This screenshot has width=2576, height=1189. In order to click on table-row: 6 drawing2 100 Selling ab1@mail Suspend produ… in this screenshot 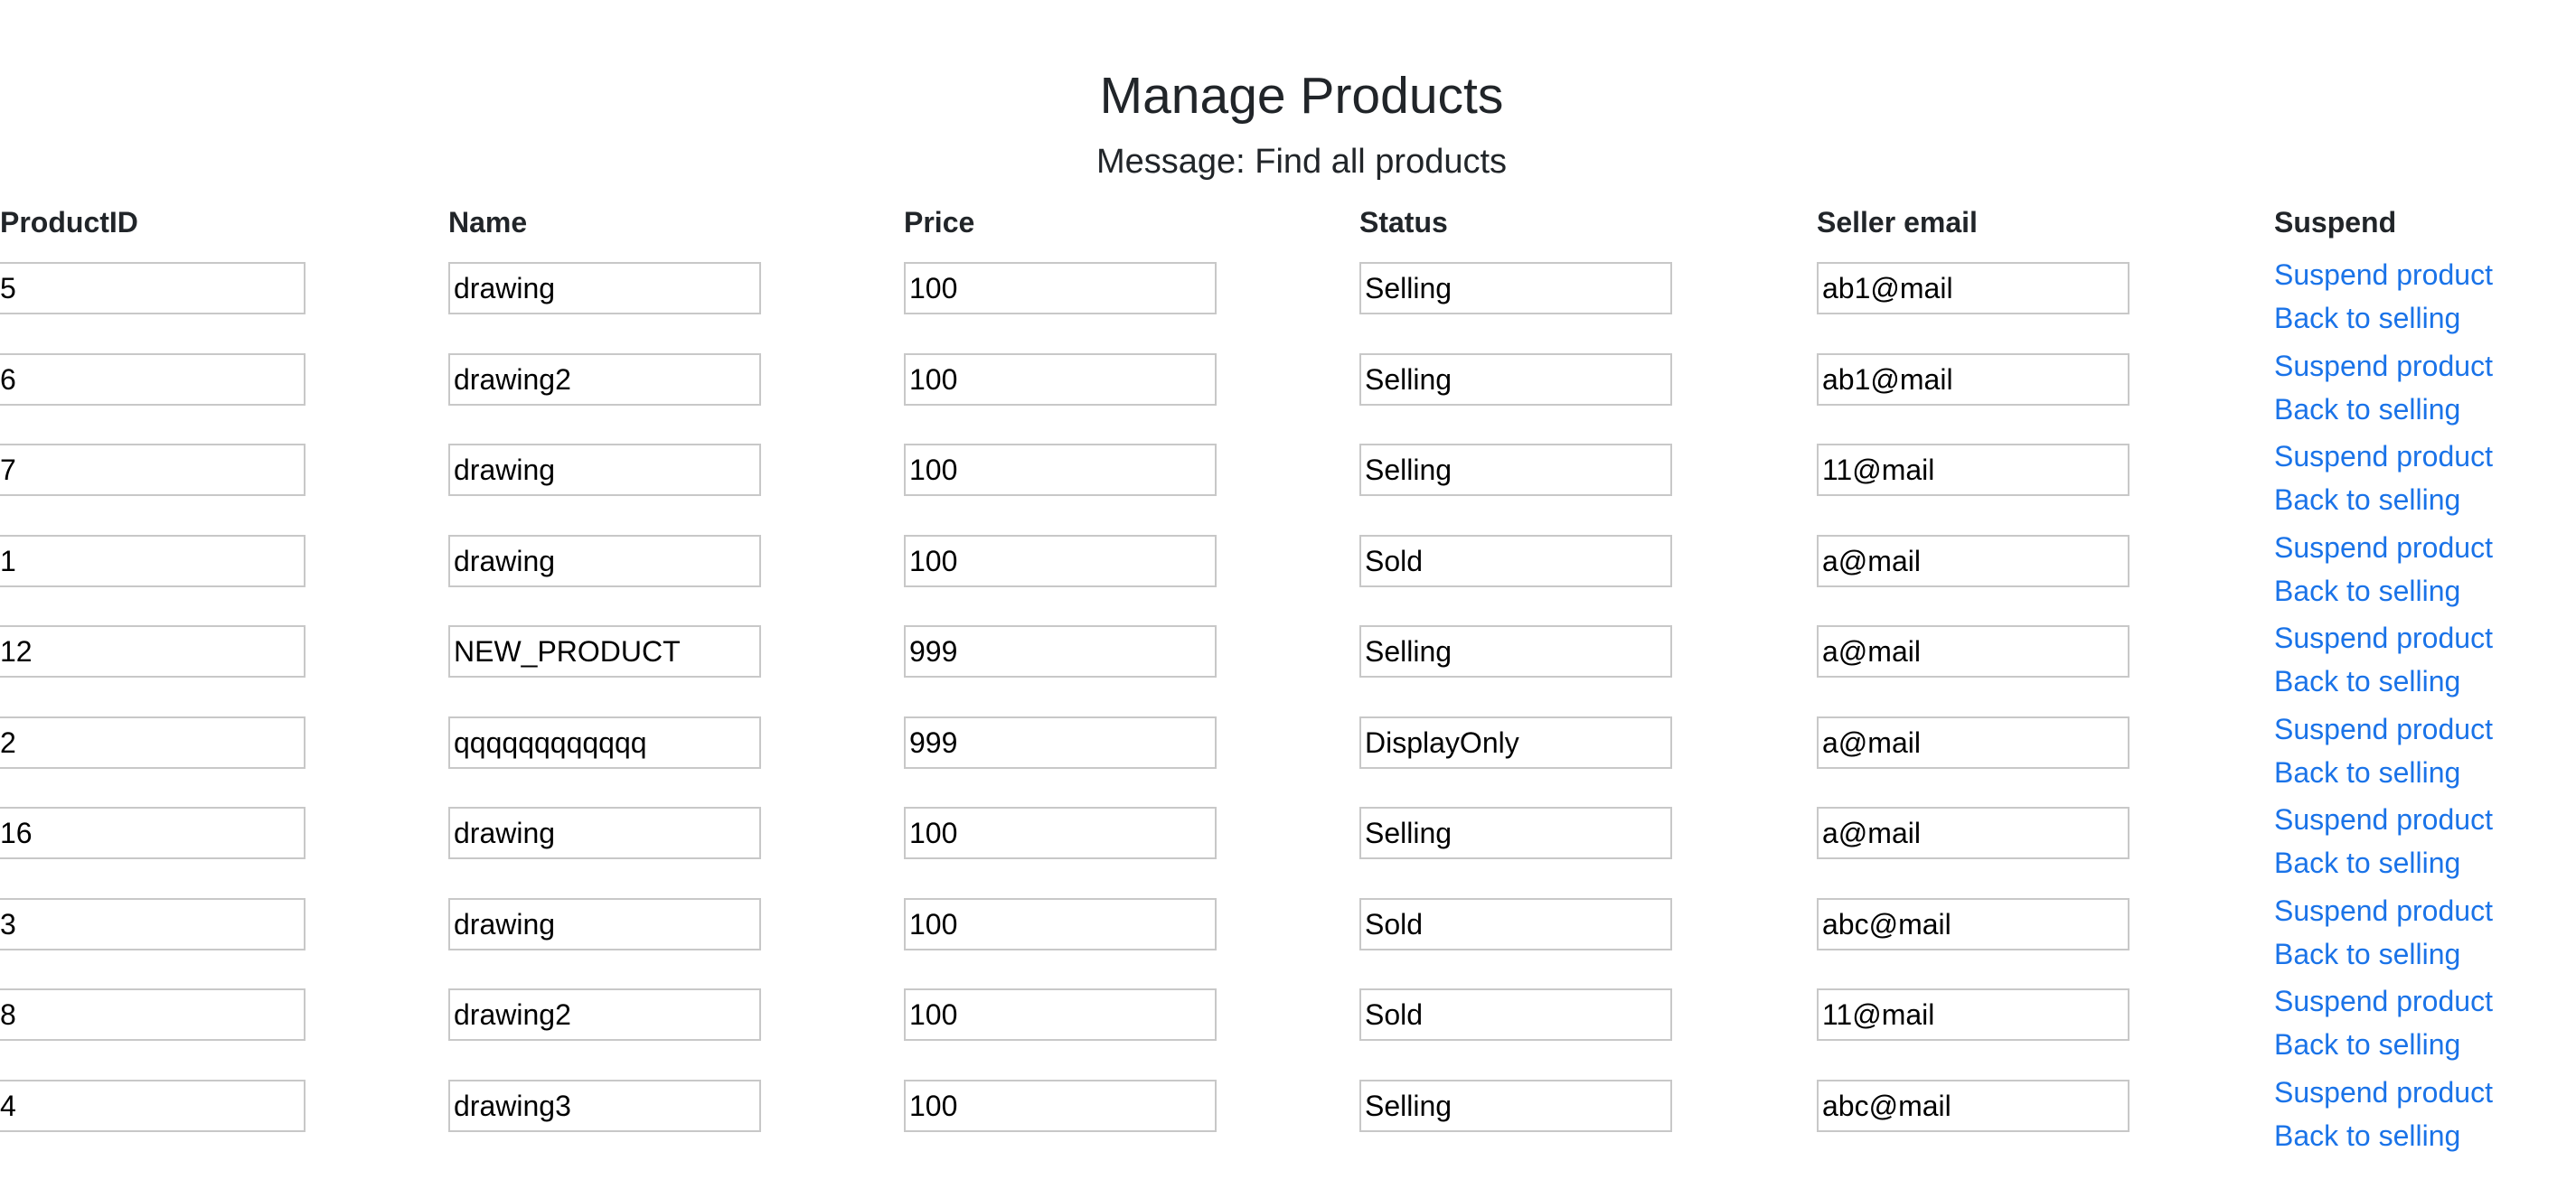, I will do `click(1288, 397)`.